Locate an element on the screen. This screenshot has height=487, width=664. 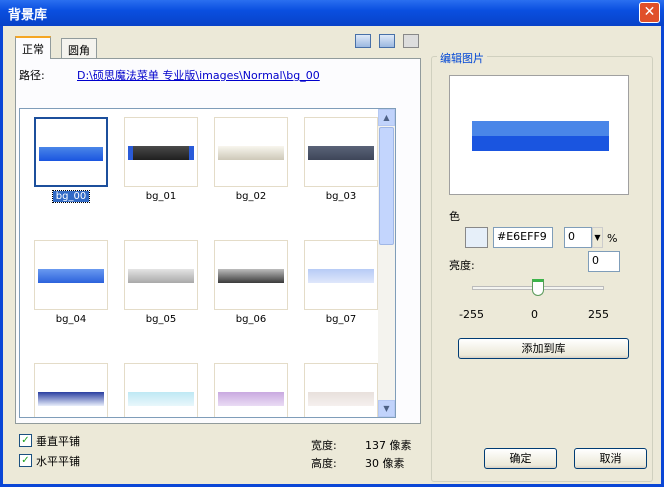
thumbnail-item: bg_05 is located at coordinates (161, 287).